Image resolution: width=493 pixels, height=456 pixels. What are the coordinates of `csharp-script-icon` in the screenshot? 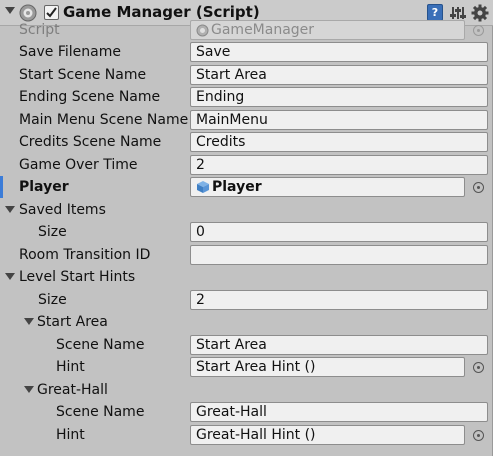 It's located at (202, 30).